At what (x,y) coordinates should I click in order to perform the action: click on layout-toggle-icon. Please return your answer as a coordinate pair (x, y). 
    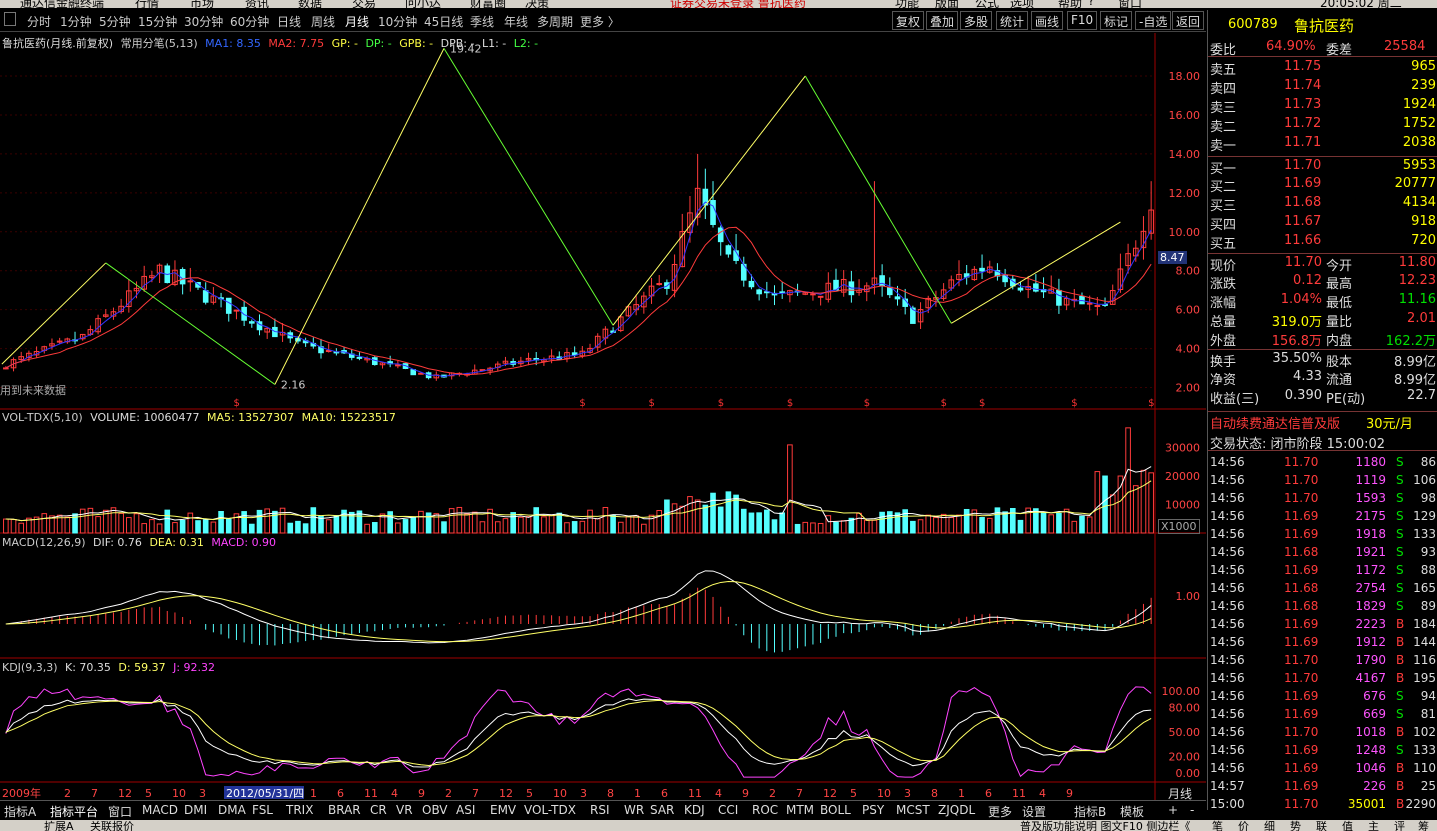
    Looking at the image, I should click on (10, 19).